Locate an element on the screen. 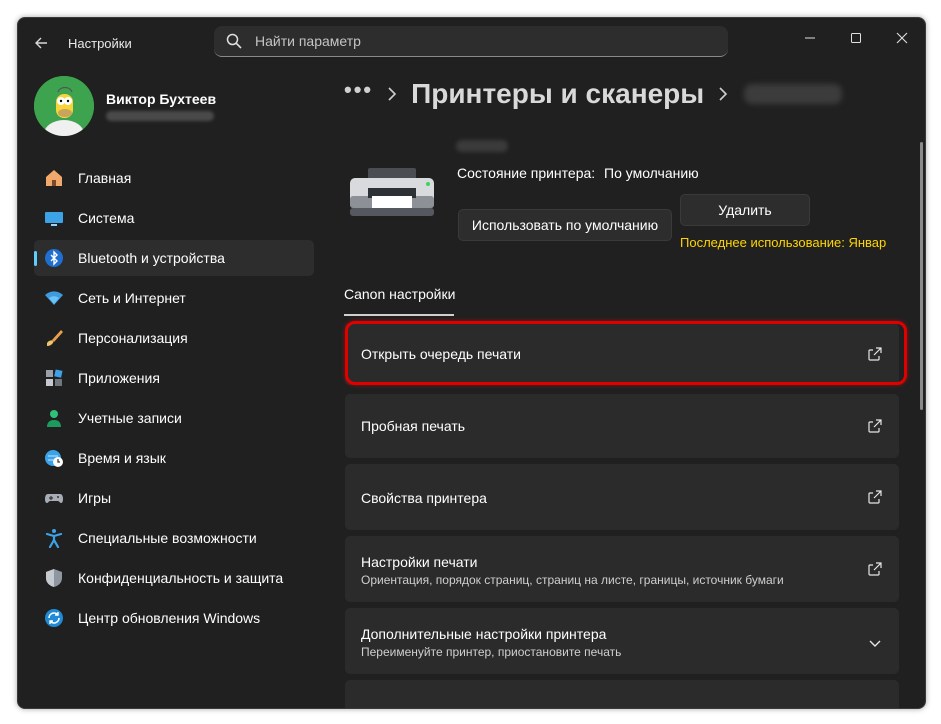 Image resolution: width=941 pixels, height=724 pixels. back-button is located at coordinates (41, 43).